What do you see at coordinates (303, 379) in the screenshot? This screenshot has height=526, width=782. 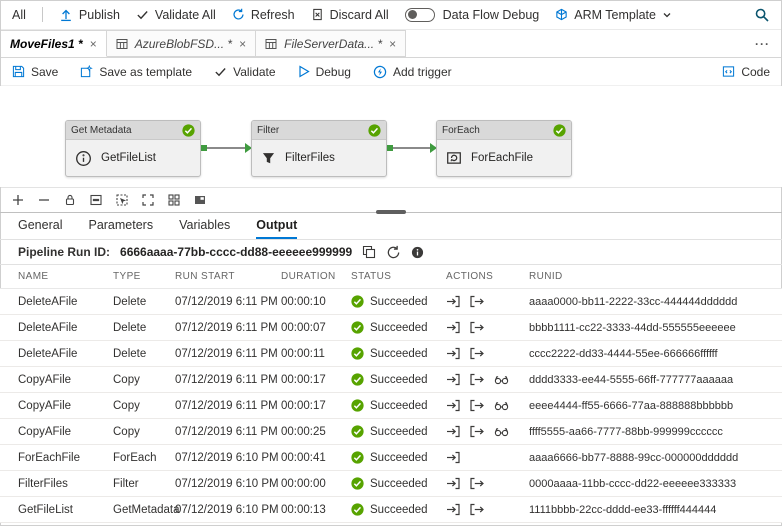 I see `run-duration-cell: 00:00:17` at bounding box center [303, 379].